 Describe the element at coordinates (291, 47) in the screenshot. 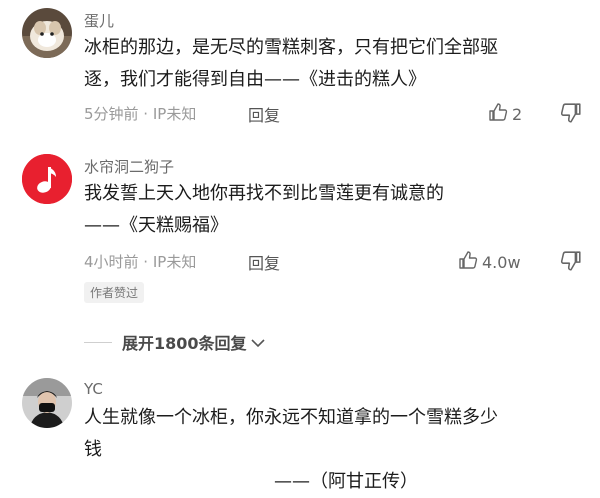

I see `comment-line: 冰柜的那边，是无尽的雪糕刺客，只有把它们全部驱` at that location.